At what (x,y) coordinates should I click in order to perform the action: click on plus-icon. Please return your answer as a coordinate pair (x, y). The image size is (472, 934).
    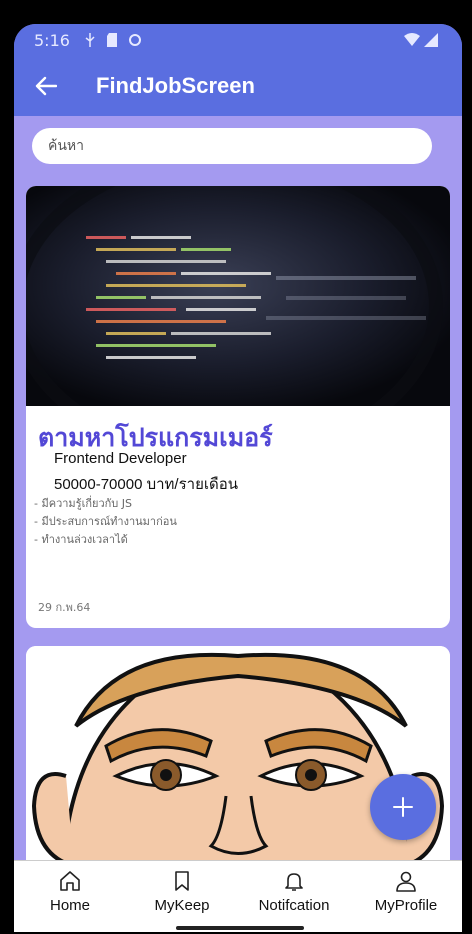
    Looking at the image, I should click on (403, 807).